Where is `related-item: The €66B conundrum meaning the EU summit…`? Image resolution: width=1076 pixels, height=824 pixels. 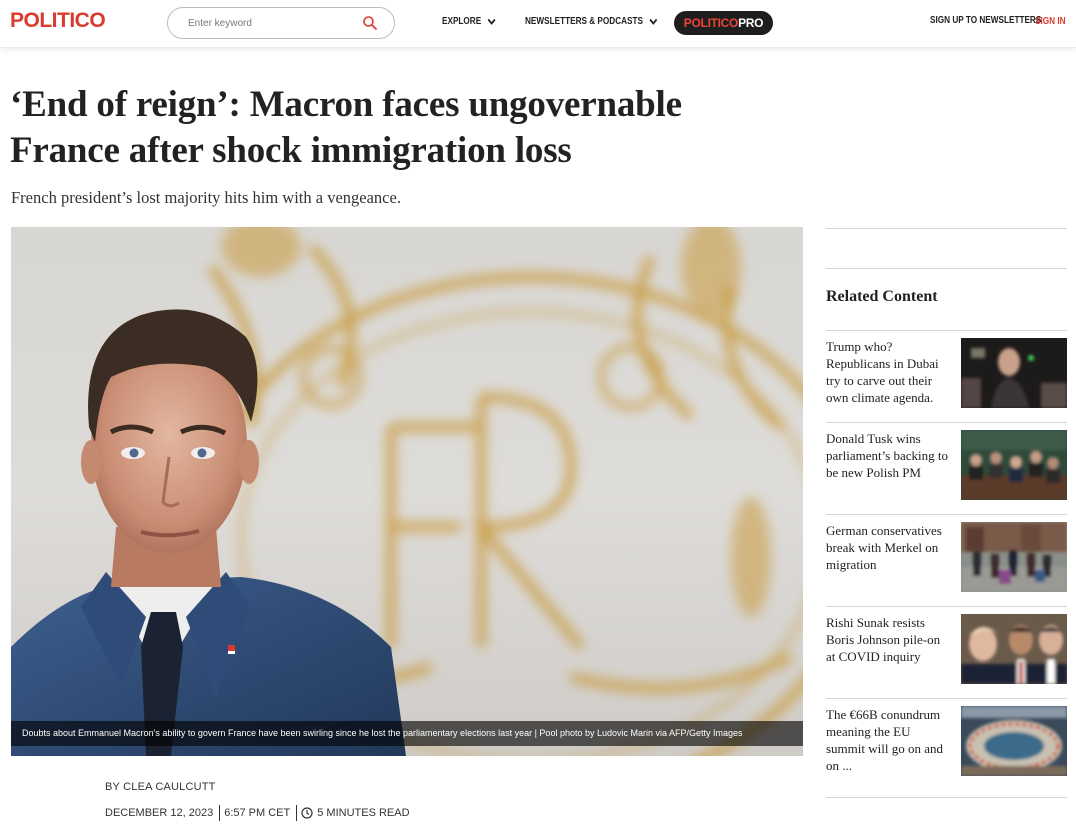 related-item: The €66B conundrum meaning the EU summit… is located at coordinates (946, 744).